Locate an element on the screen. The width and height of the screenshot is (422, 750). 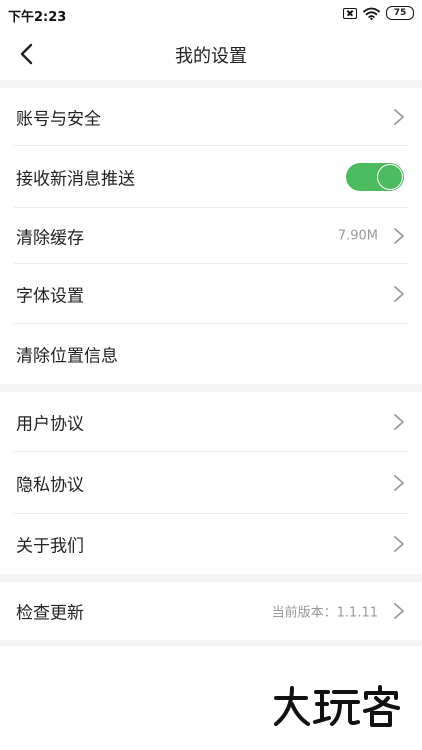
about-us-row: 关于我们 is located at coordinates (211, 544).